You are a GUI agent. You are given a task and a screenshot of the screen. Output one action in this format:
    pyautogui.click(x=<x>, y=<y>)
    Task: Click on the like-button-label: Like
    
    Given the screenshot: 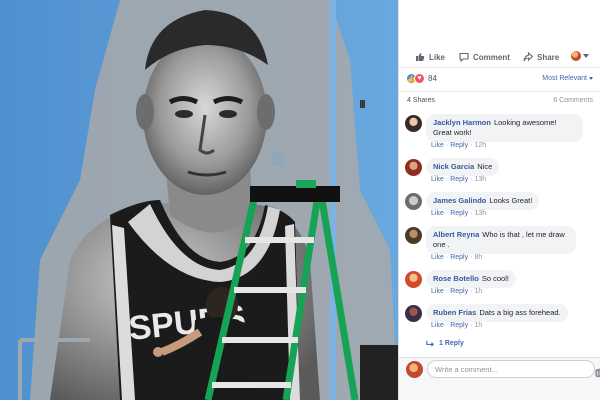 What is the action you would take?
    pyautogui.click(x=437, y=57)
    